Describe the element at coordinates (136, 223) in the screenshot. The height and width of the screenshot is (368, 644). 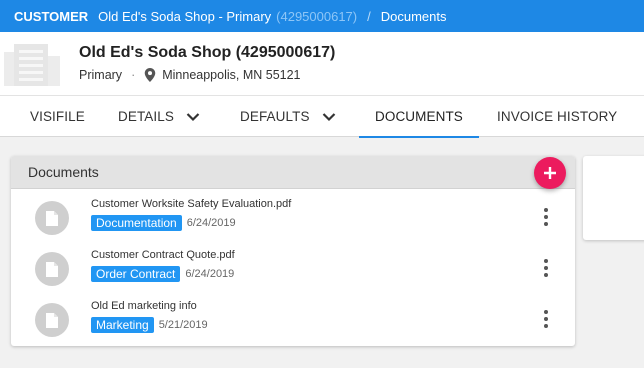
I see `document-tag: Documentation` at that location.